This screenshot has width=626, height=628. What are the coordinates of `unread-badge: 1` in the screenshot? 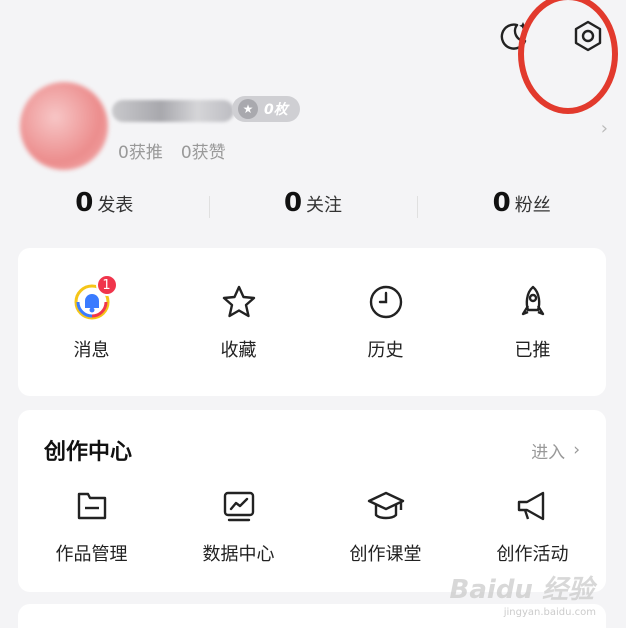 It's located at (106, 285).